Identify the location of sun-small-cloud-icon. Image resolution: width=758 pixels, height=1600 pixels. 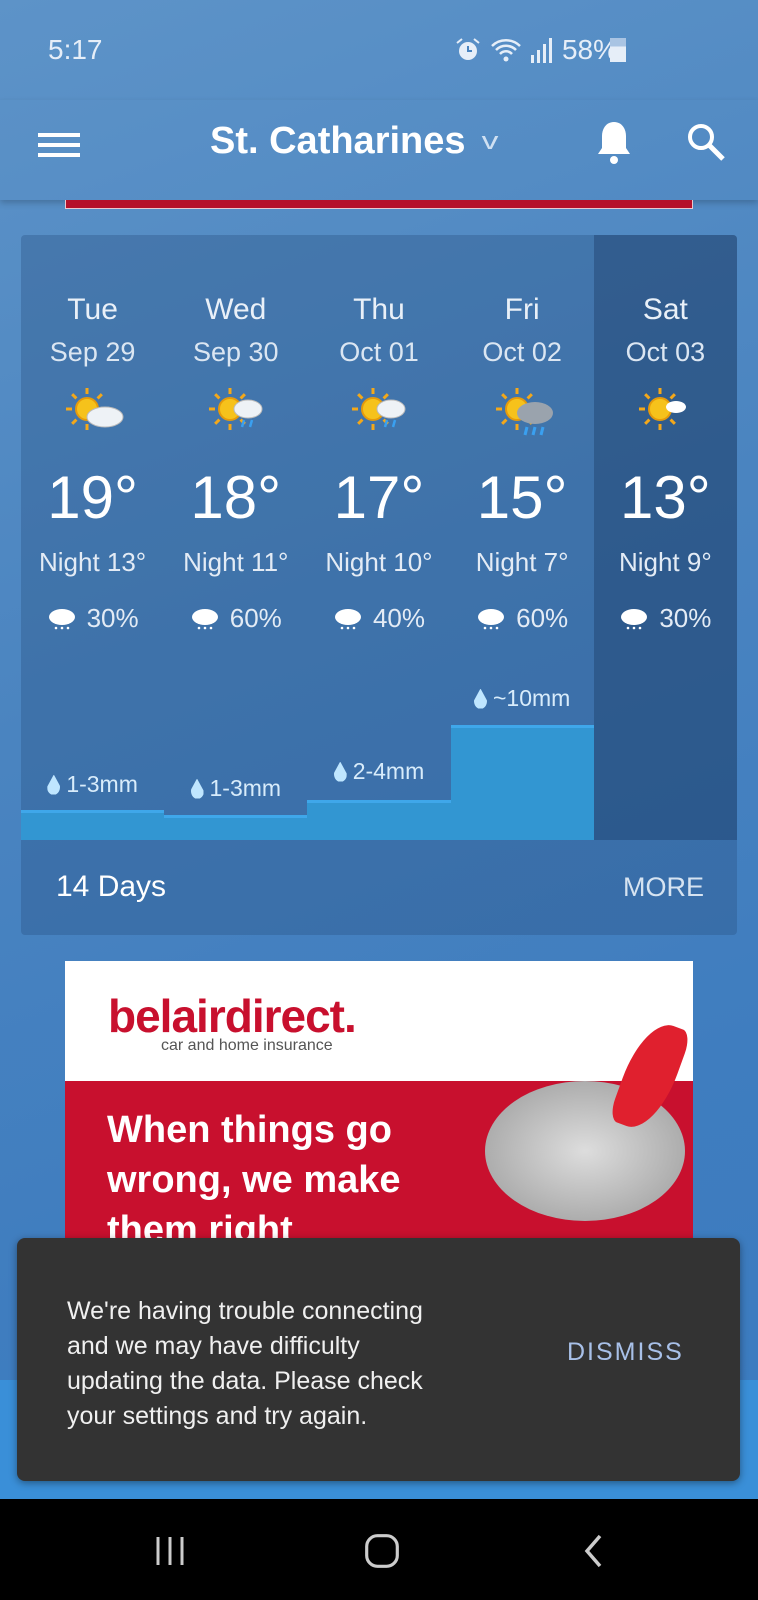
(662, 409).